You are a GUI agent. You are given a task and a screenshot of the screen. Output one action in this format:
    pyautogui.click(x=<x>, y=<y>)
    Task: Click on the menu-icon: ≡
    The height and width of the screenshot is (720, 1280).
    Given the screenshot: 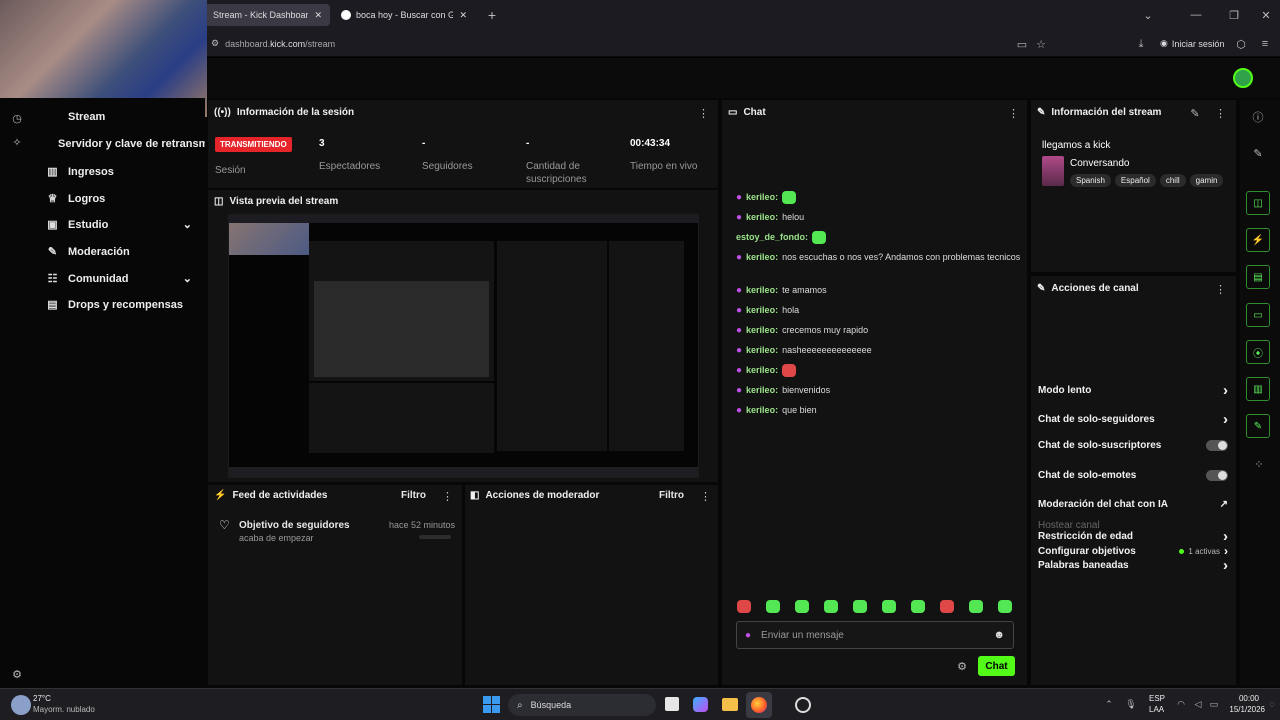 What is the action you would take?
    pyautogui.click(x=1265, y=44)
    